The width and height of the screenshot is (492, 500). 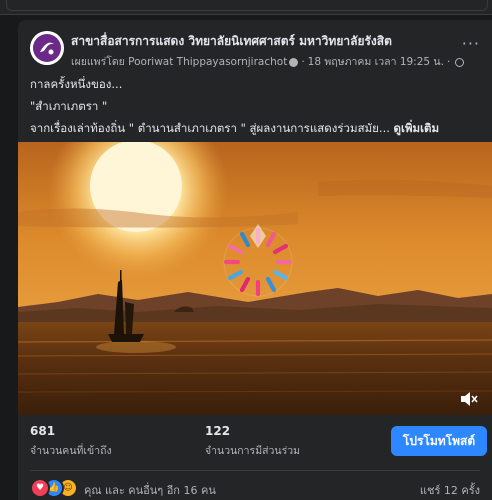 I want to click on divider, so click(x=255, y=470).